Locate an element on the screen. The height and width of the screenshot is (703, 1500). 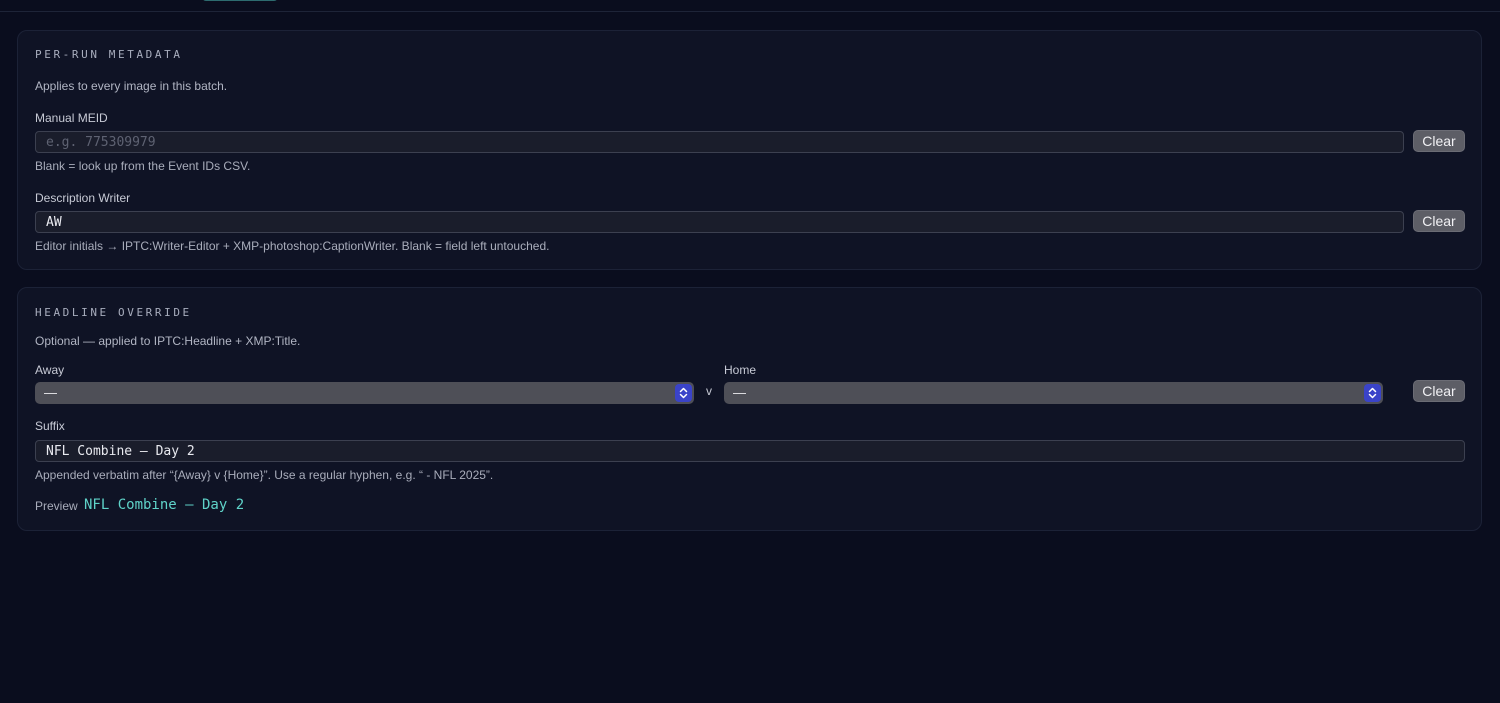
description-writer-input is located at coordinates (719, 222).